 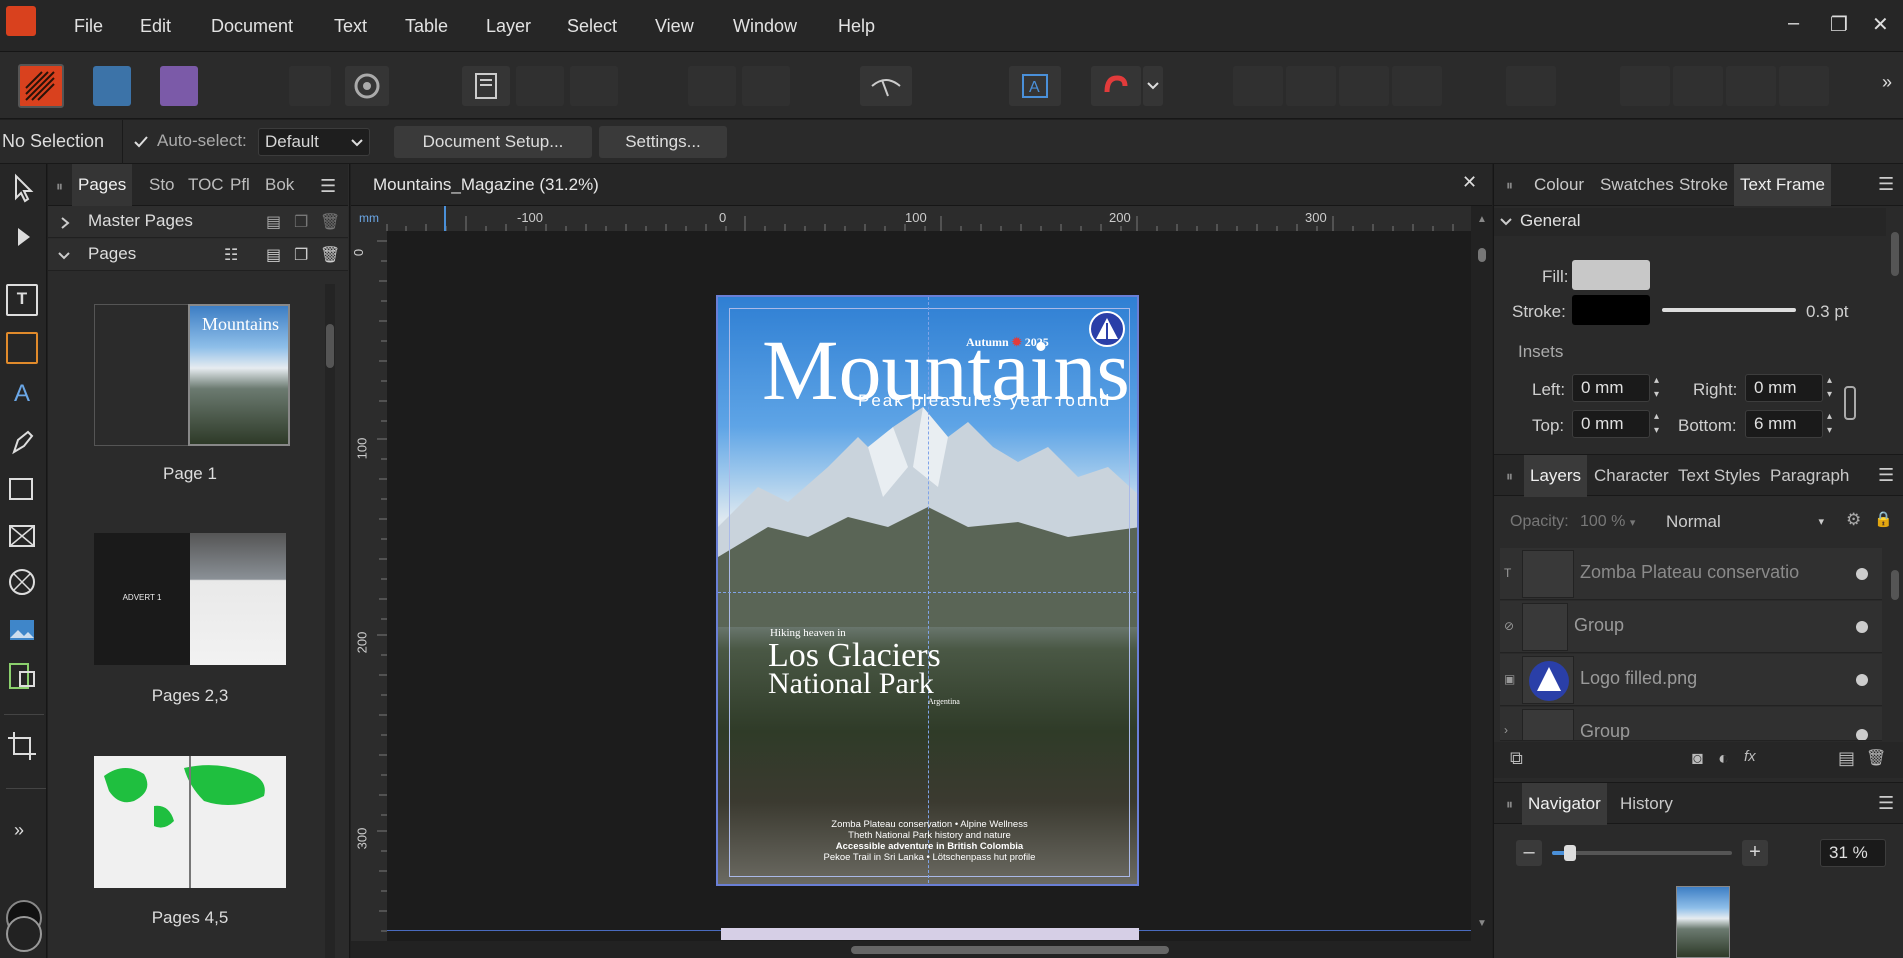 I want to click on tab-stroke: Stroke, so click(x=1703, y=185).